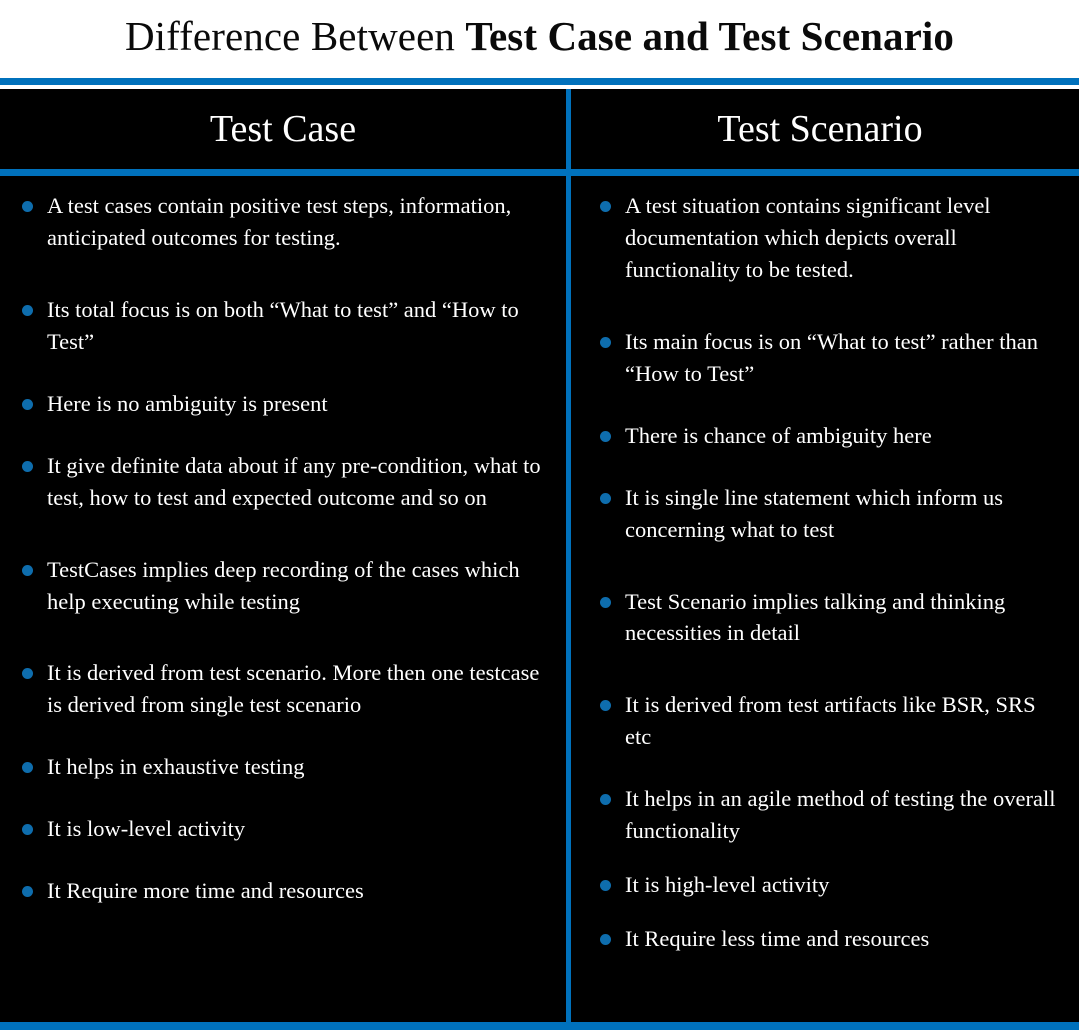 The height and width of the screenshot is (1033, 1079). What do you see at coordinates (539, 172) in the screenshot?
I see `header-bottom-rule` at bounding box center [539, 172].